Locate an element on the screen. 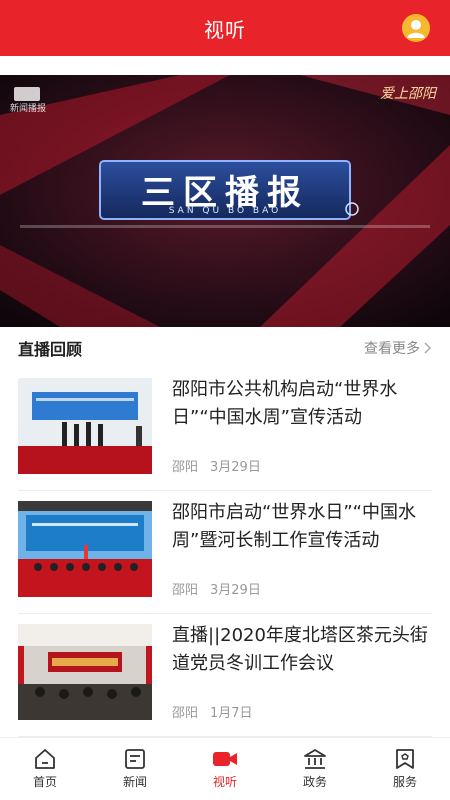 Image resolution: width=450 pixels, height=800 pixels. tab-service: 服务 is located at coordinates (405, 769).